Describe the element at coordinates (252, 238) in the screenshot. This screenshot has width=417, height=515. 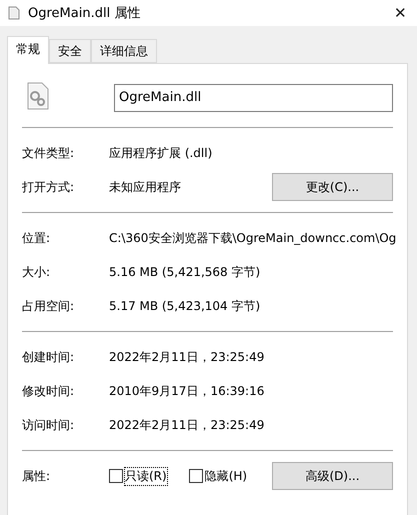
I see `property-value: C:\360安全浏览器下载\OgreMain_downcc.com\Og` at that location.